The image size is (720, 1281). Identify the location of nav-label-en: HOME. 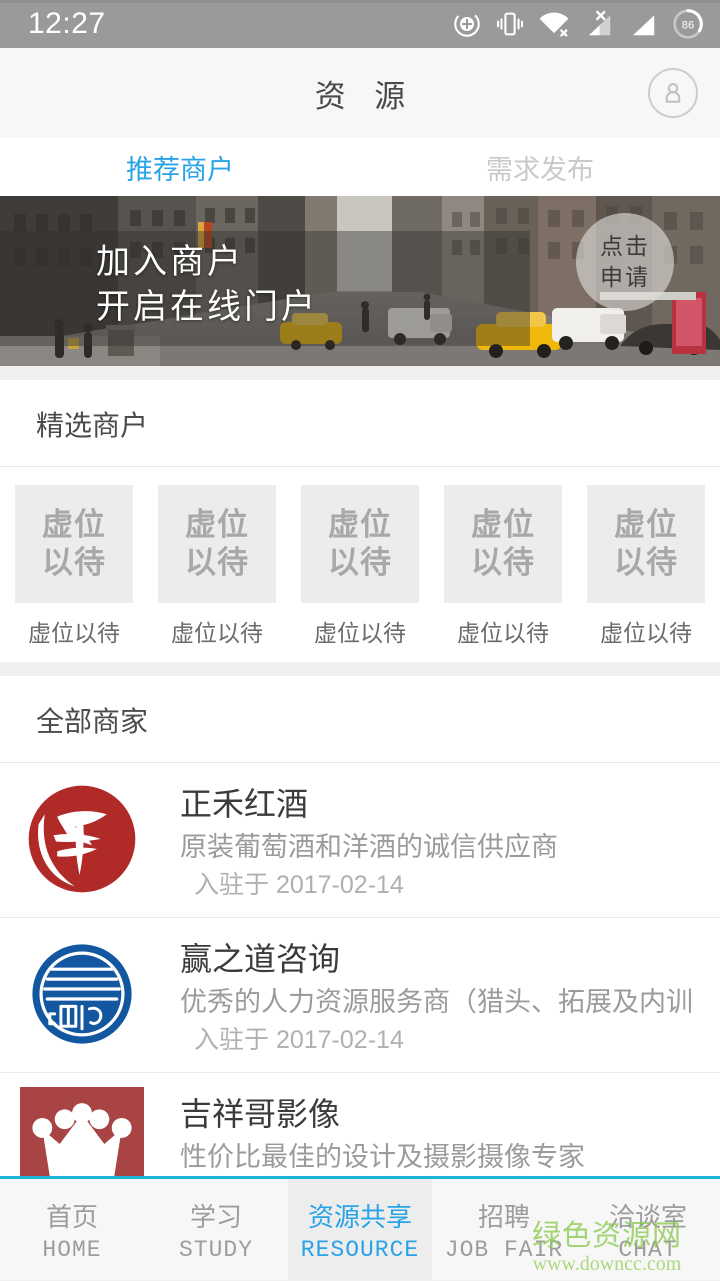
(72, 1249).